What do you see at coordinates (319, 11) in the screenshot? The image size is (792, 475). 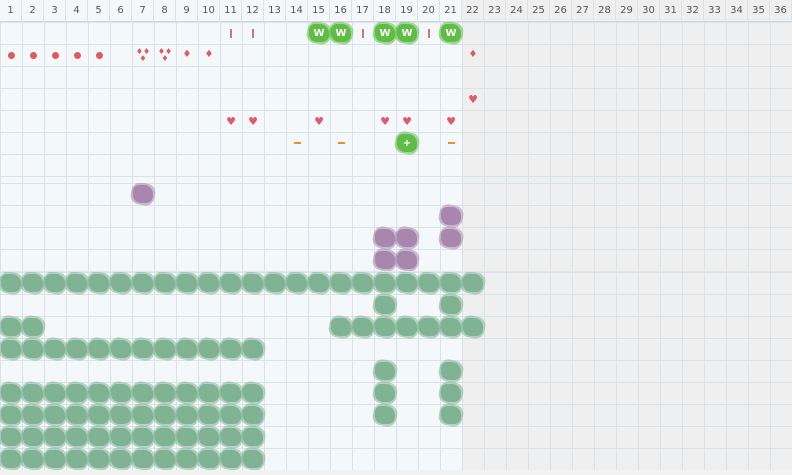 I see `day-header-15: 15` at bounding box center [319, 11].